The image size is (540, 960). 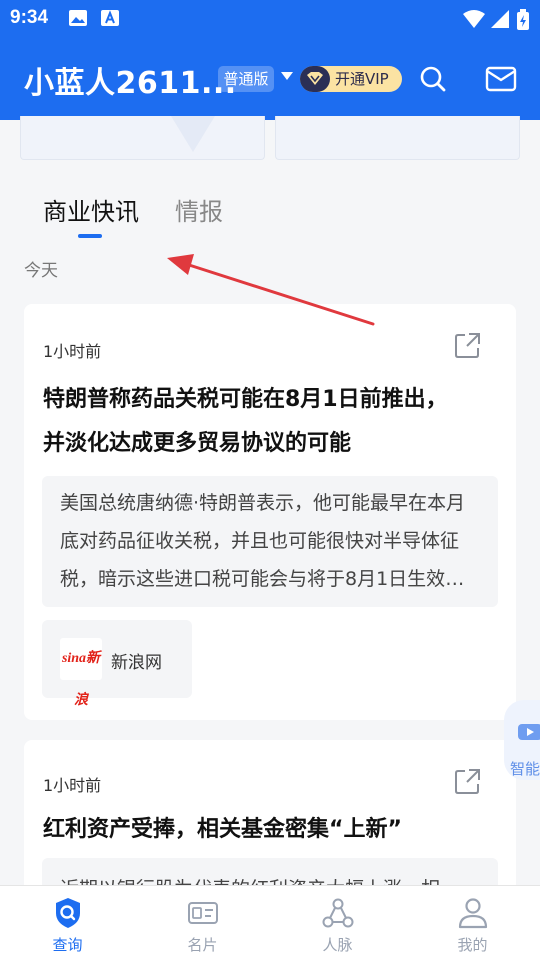 I want to click on nav-network: 人脉, so click(x=337, y=923).